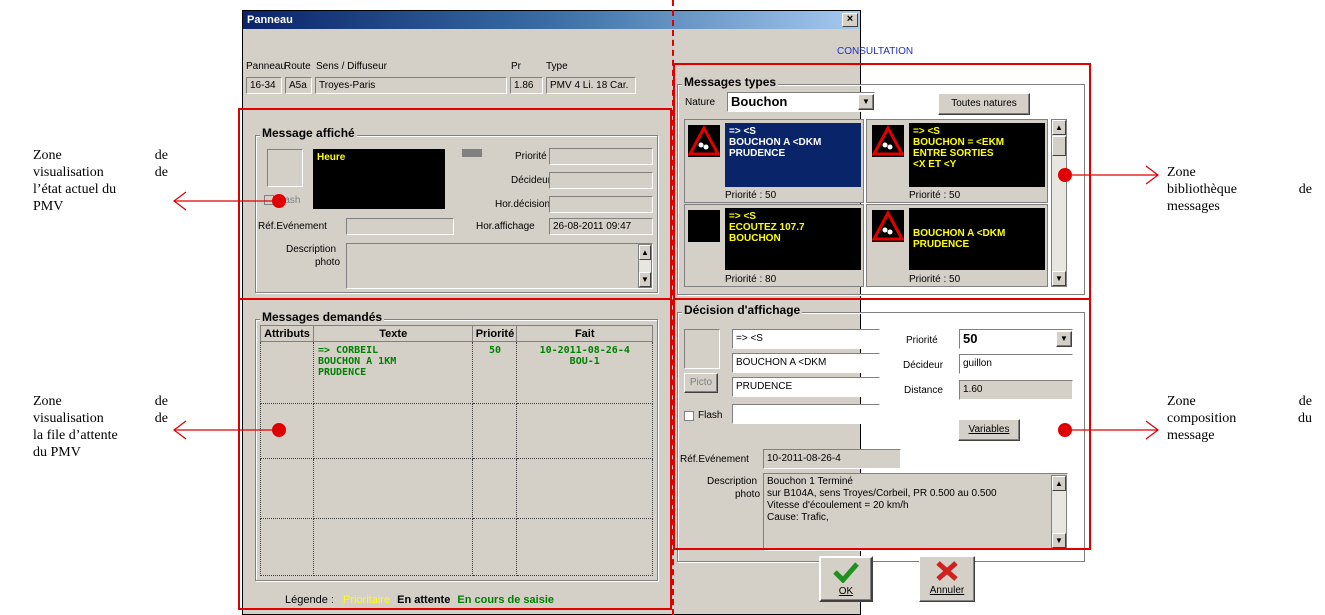 The height and width of the screenshot is (615, 1325). Describe the element at coordinates (270, 20) in the screenshot. I see `window-title: Panneau` at that location.